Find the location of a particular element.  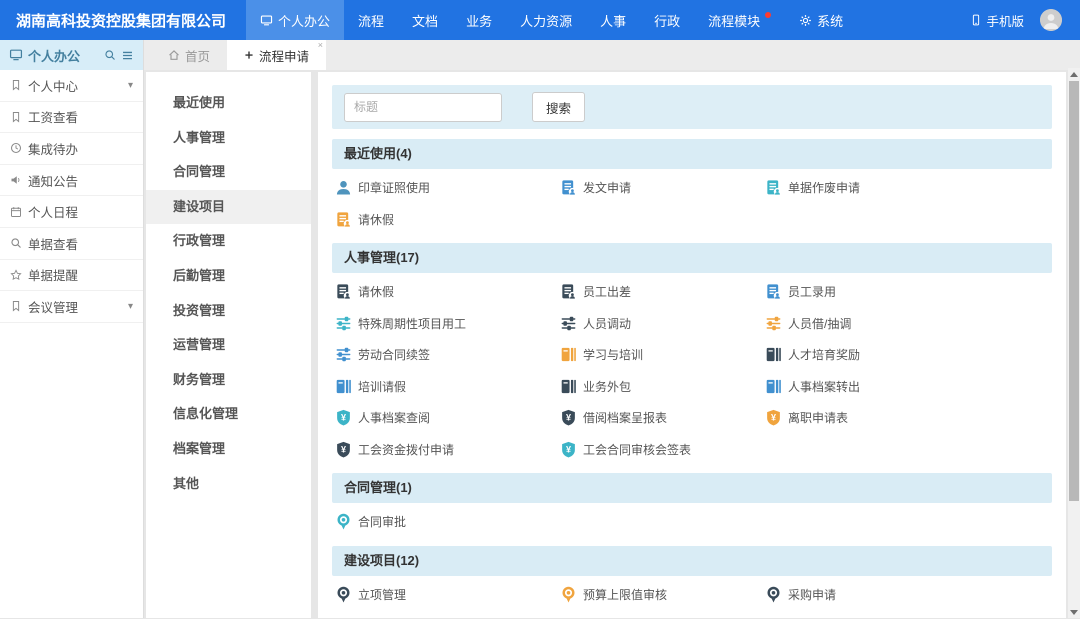

process-item-人员调动: 人员调动 is located at coordinates (662, 324).